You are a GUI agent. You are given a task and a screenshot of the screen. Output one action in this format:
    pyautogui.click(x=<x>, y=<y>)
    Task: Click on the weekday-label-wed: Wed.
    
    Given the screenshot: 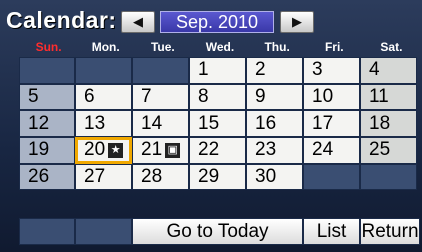 What is the action you would take?
    pyautogui.click(x=220, y=47)
    